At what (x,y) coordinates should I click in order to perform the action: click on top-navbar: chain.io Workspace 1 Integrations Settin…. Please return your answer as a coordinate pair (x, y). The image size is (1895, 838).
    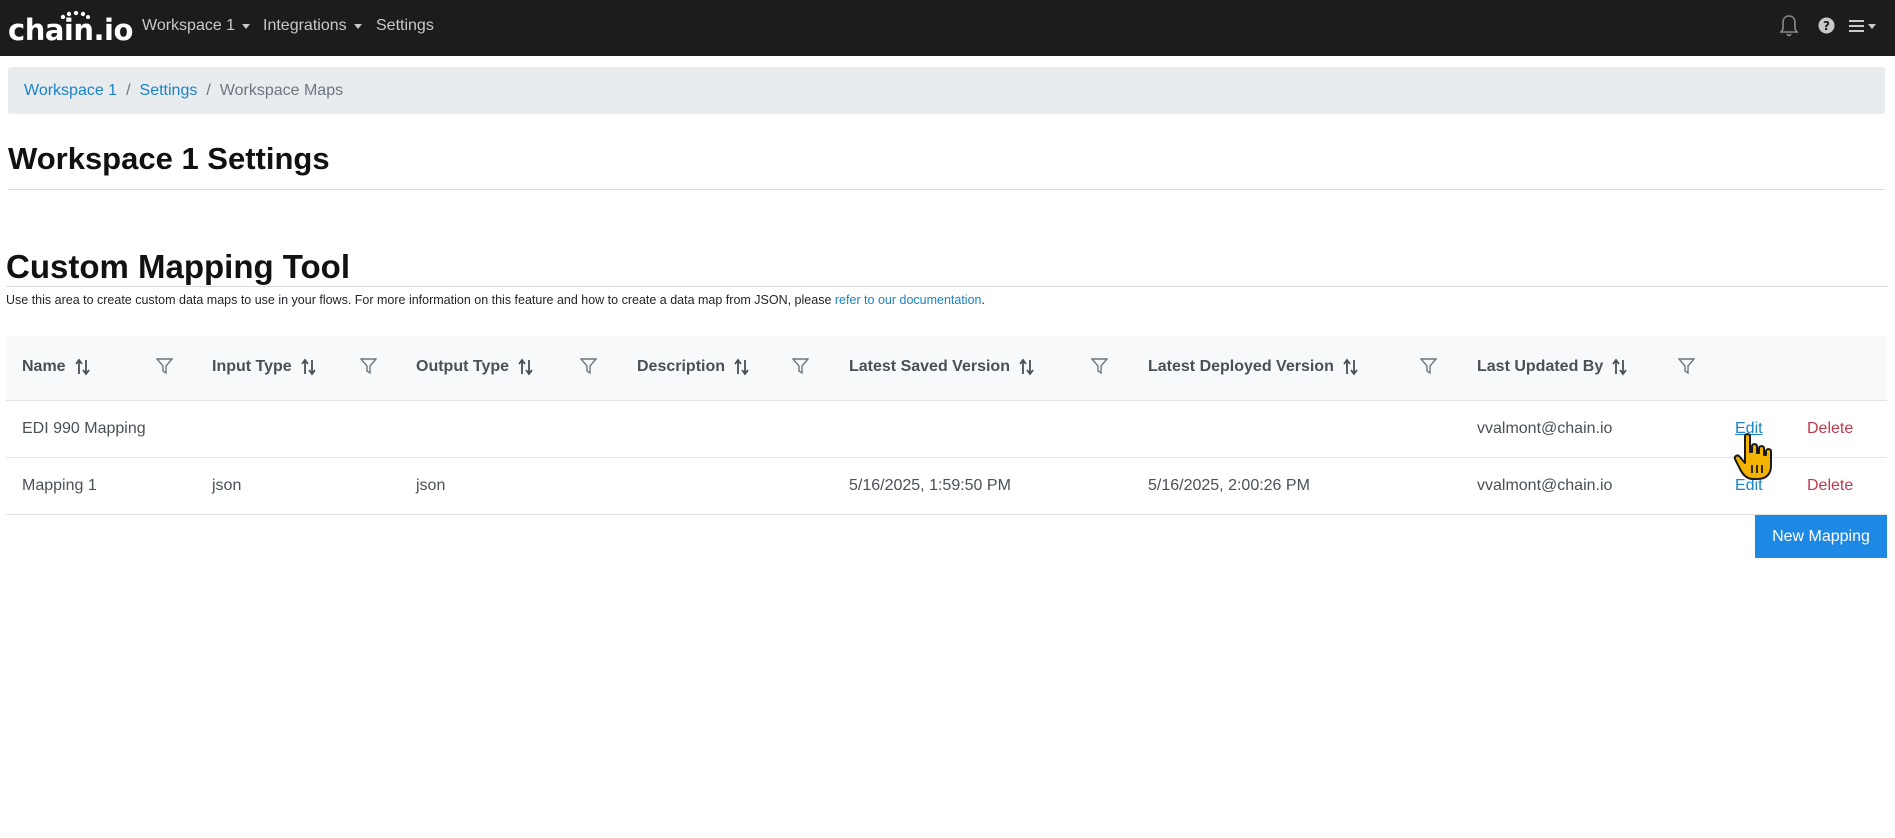
    Looking at the image, I should click on (947, 28).